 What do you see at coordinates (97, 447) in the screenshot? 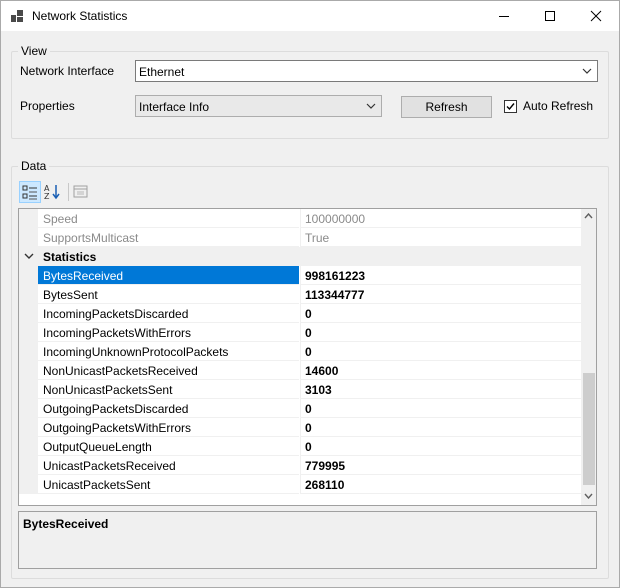
I see `property-name: OutputQueueLength` at bounding box center [97, 447].